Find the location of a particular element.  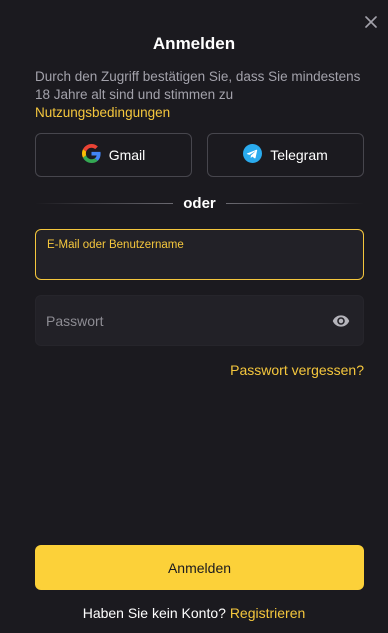

email-field-label: E-Mail oder Benutzername is located at coordinates (115, 245).